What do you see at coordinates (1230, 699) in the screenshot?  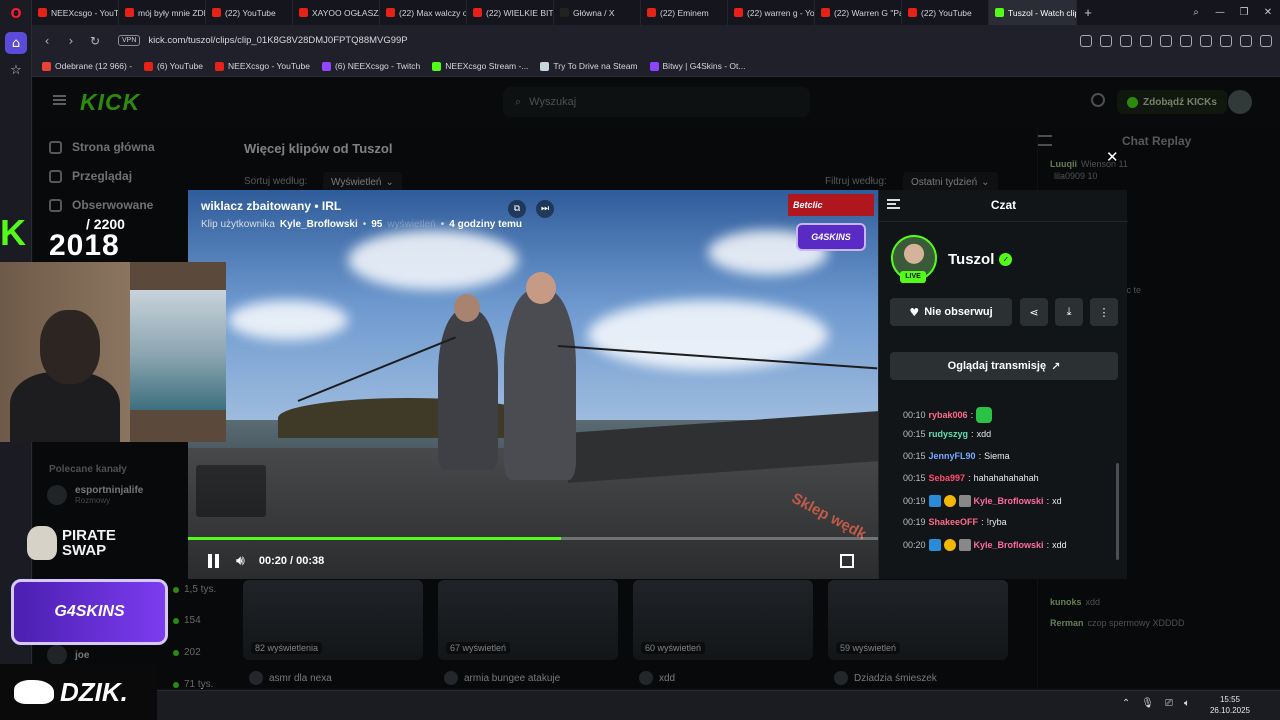 I see `clock-time: 15:55` at bounding box center [1230, 699].